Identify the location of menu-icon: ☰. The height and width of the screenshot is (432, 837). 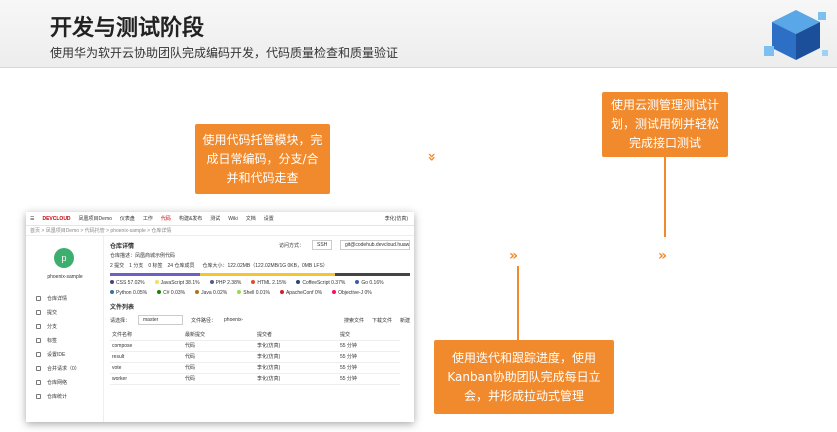
(32, 219).